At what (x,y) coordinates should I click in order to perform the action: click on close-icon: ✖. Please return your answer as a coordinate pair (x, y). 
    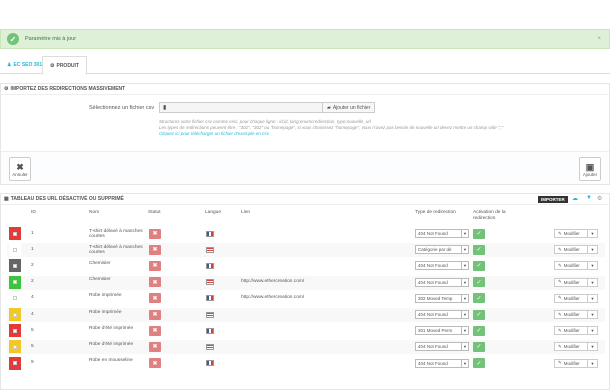
    Looking at the image, I should click on (20, 166).